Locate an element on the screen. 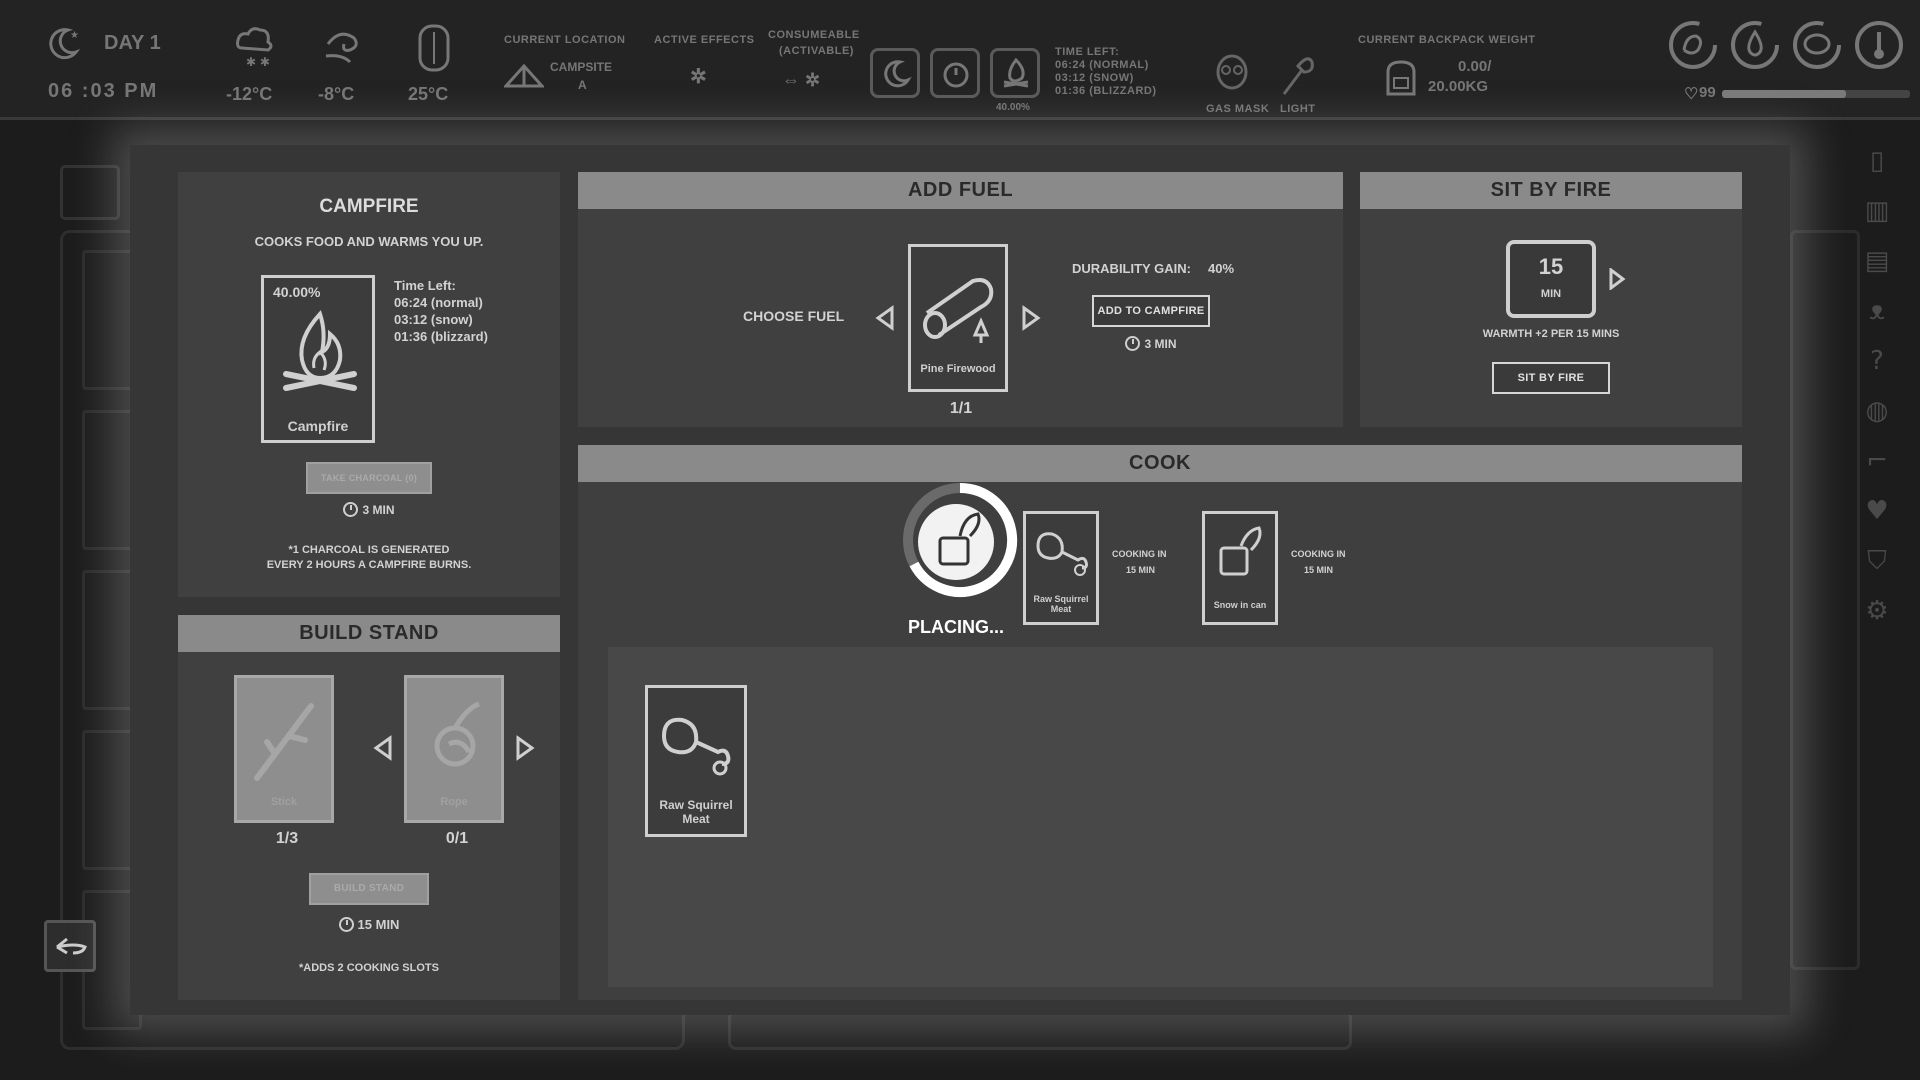  campfire-time-snow: 03:12 (snow) is located at coordinates (433, 319).